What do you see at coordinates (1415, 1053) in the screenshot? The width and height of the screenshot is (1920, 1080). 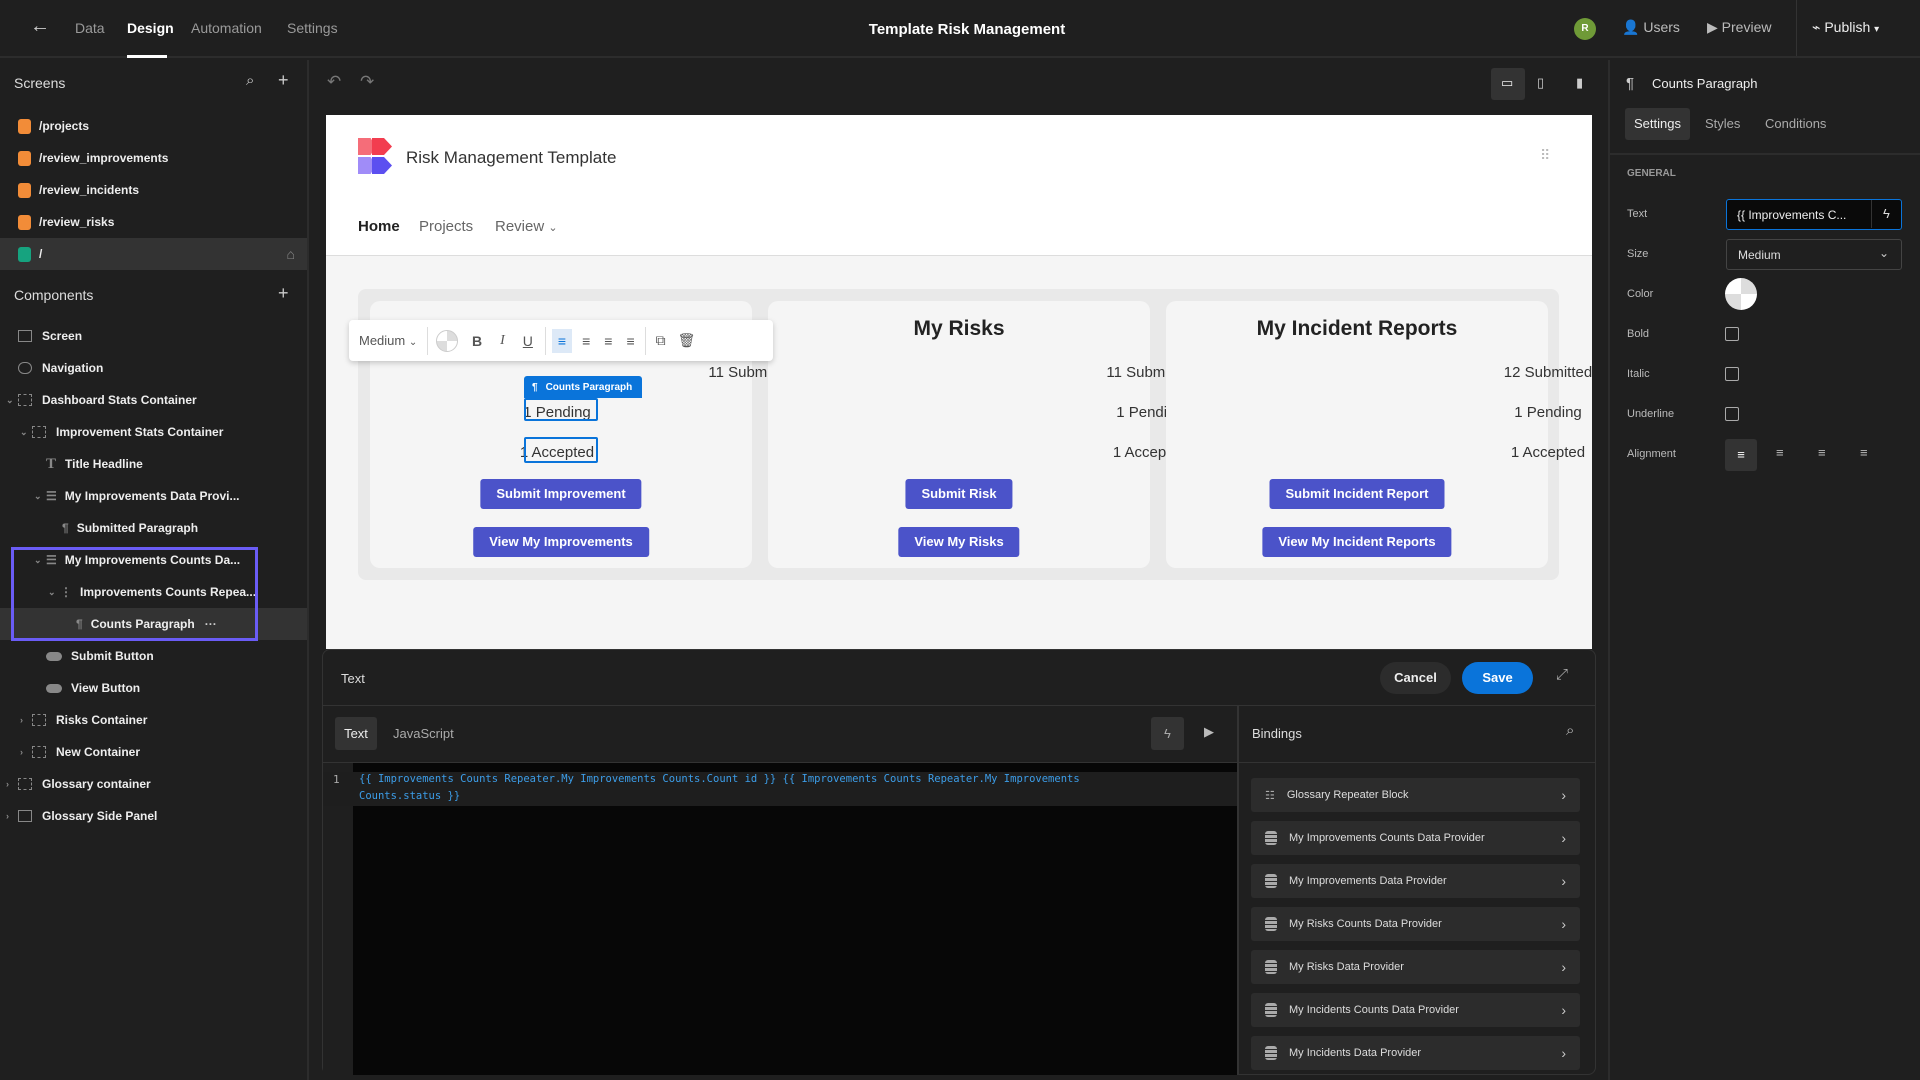 I see `binding-item: My Incidents Data Provider ›` at bounding box center [1415, 1053].